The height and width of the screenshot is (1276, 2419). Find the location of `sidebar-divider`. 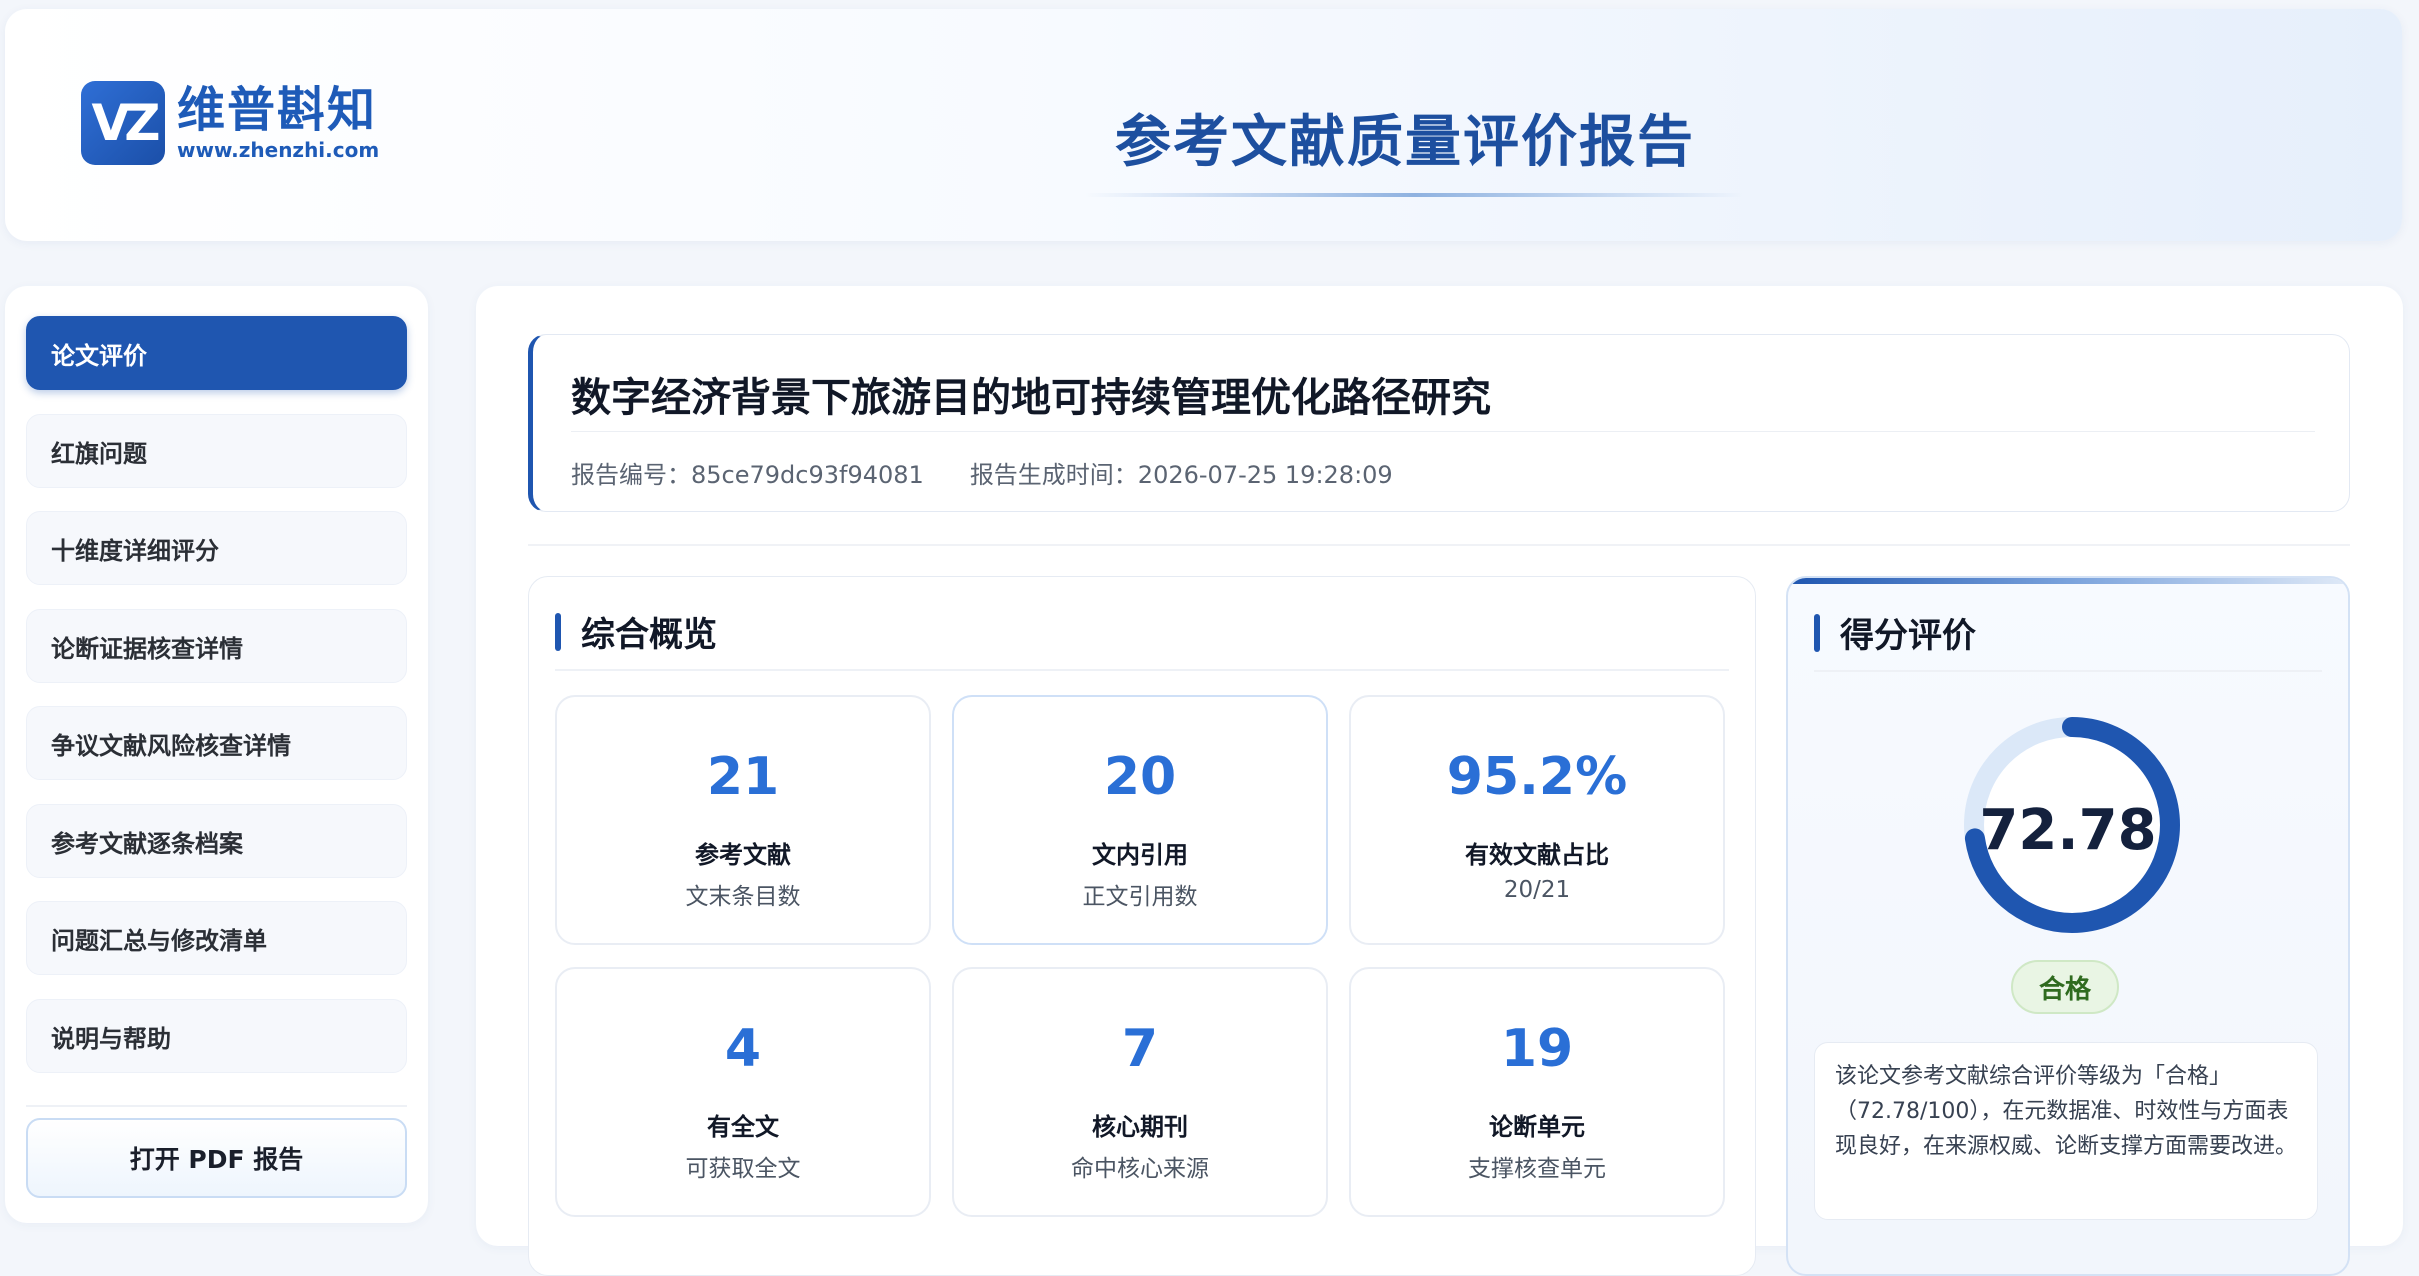

sidebar-divider is located at coordinates (216, 1106).